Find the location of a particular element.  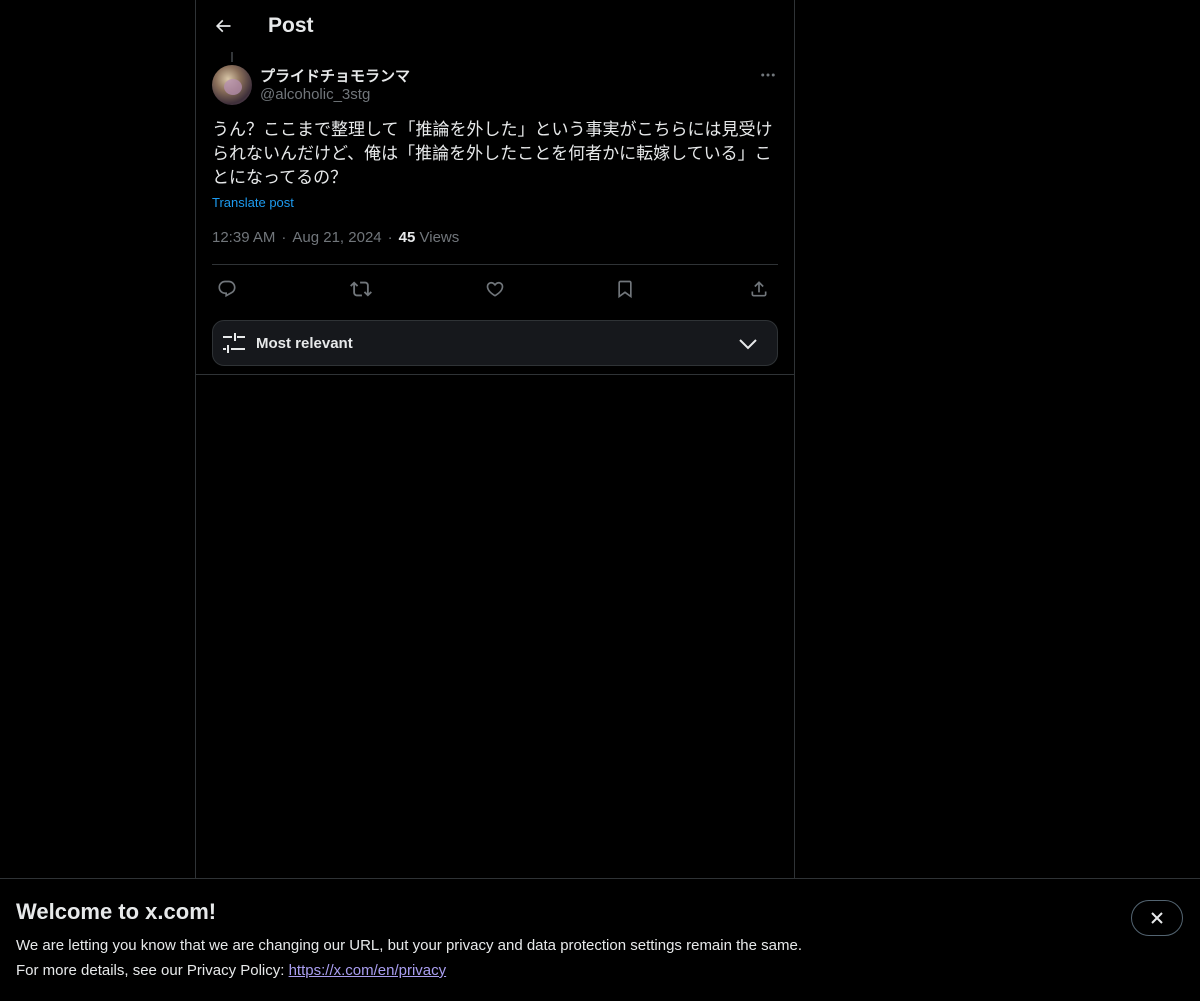

more-options-button is located at coordinates (768, 75).